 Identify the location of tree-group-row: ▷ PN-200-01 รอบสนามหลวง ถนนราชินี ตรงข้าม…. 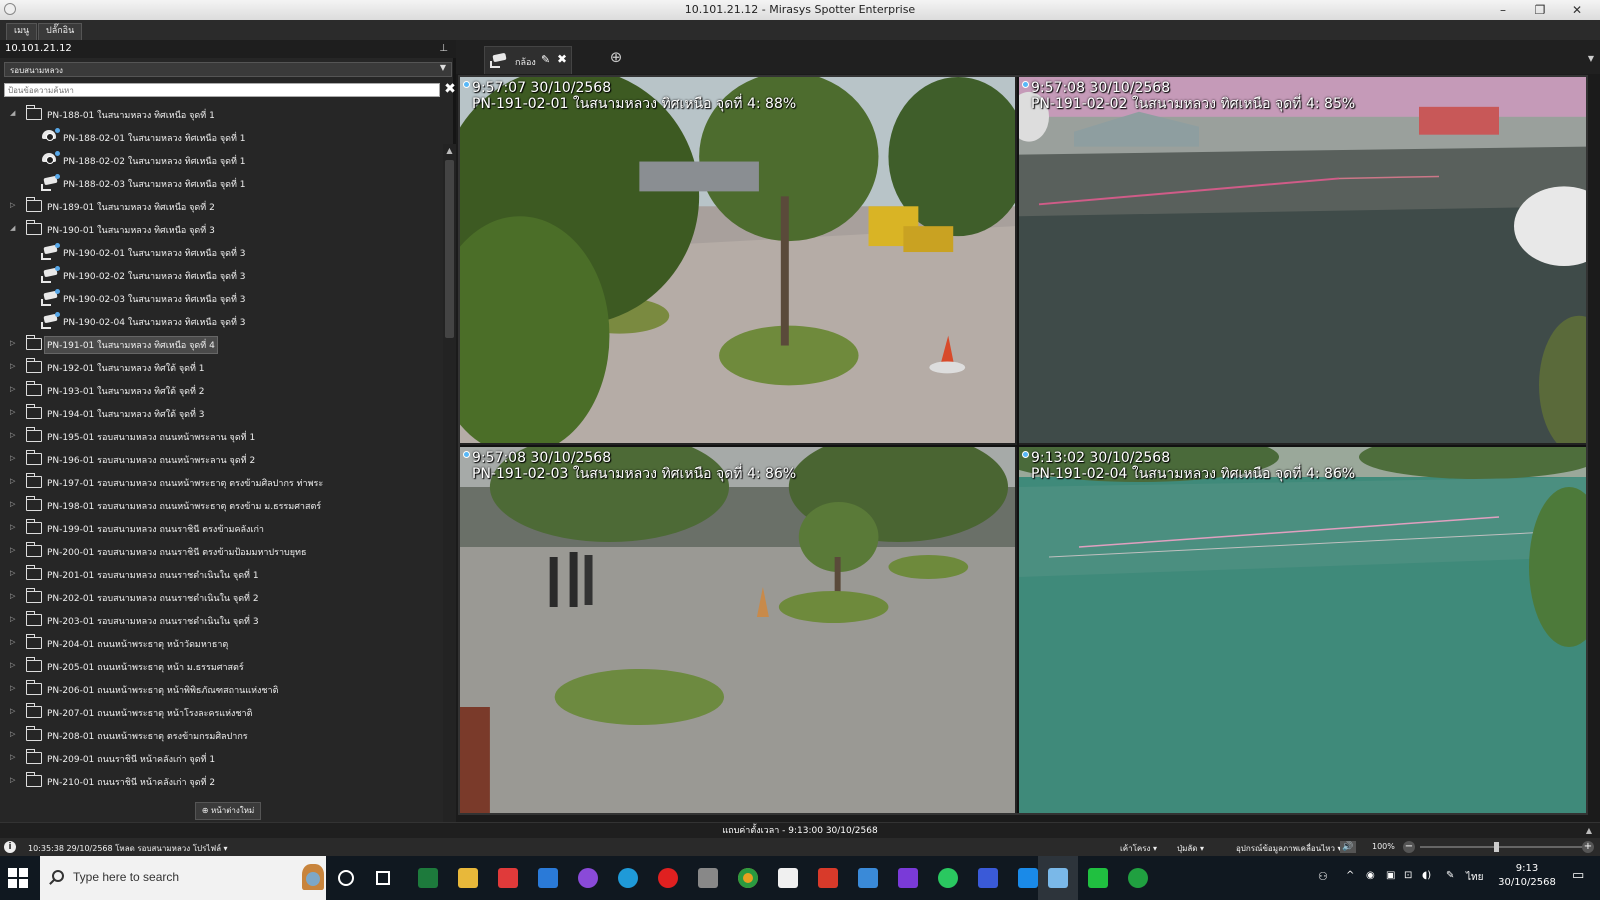
(220, 551).